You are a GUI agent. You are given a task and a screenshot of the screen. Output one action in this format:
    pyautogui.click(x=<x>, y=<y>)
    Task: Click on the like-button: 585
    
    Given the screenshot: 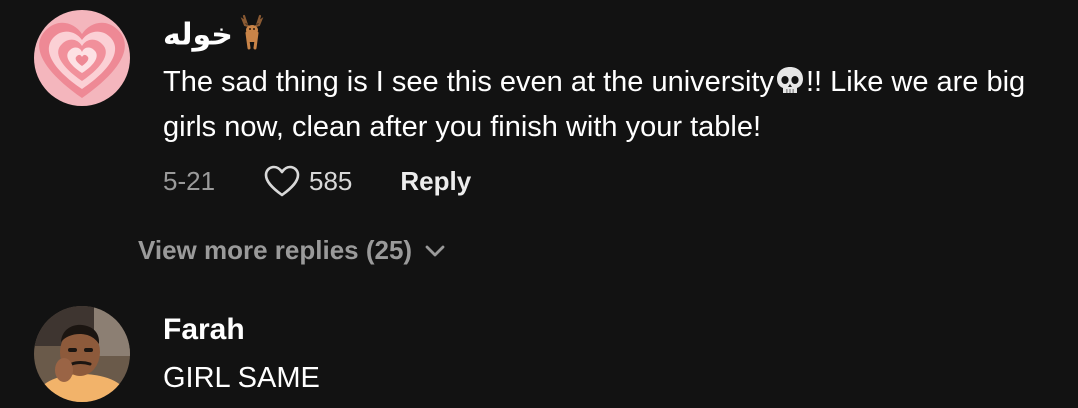 What is the action you would take?
    pyautogui.click(x=307, y=181)
    